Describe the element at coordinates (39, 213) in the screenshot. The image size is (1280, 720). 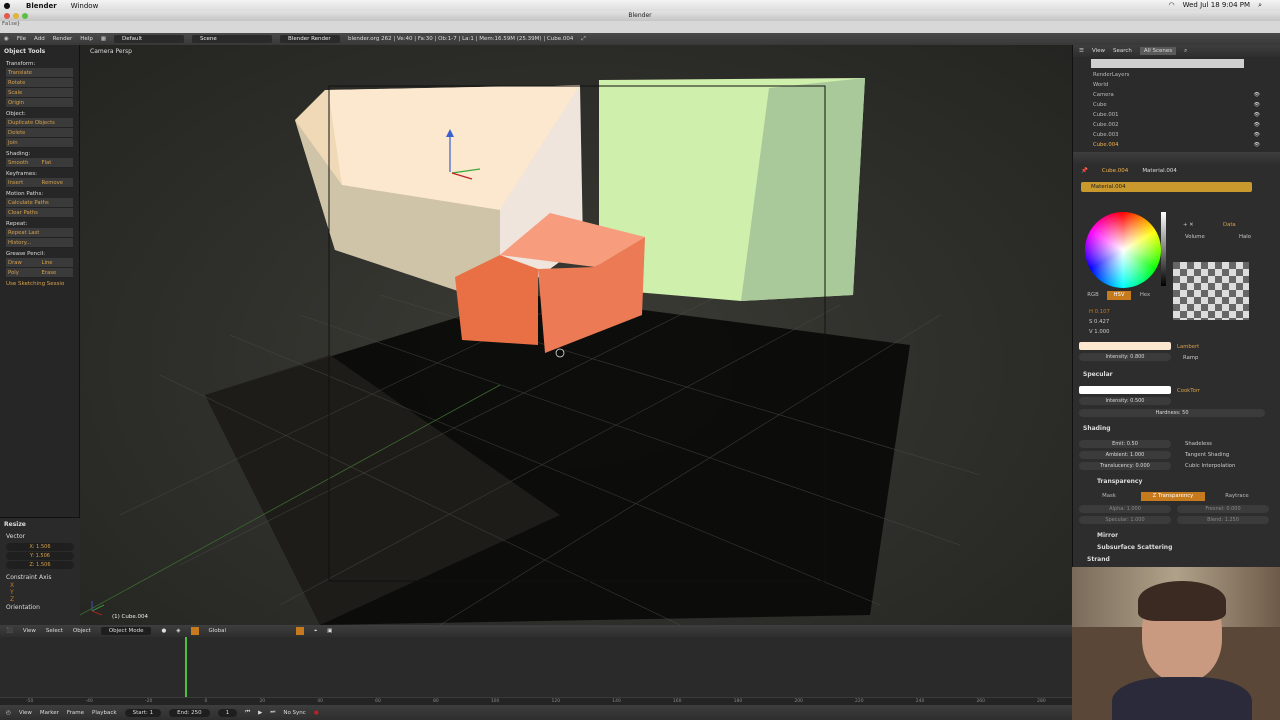
I see `clear-paths-button: Clear Paths` at that location.